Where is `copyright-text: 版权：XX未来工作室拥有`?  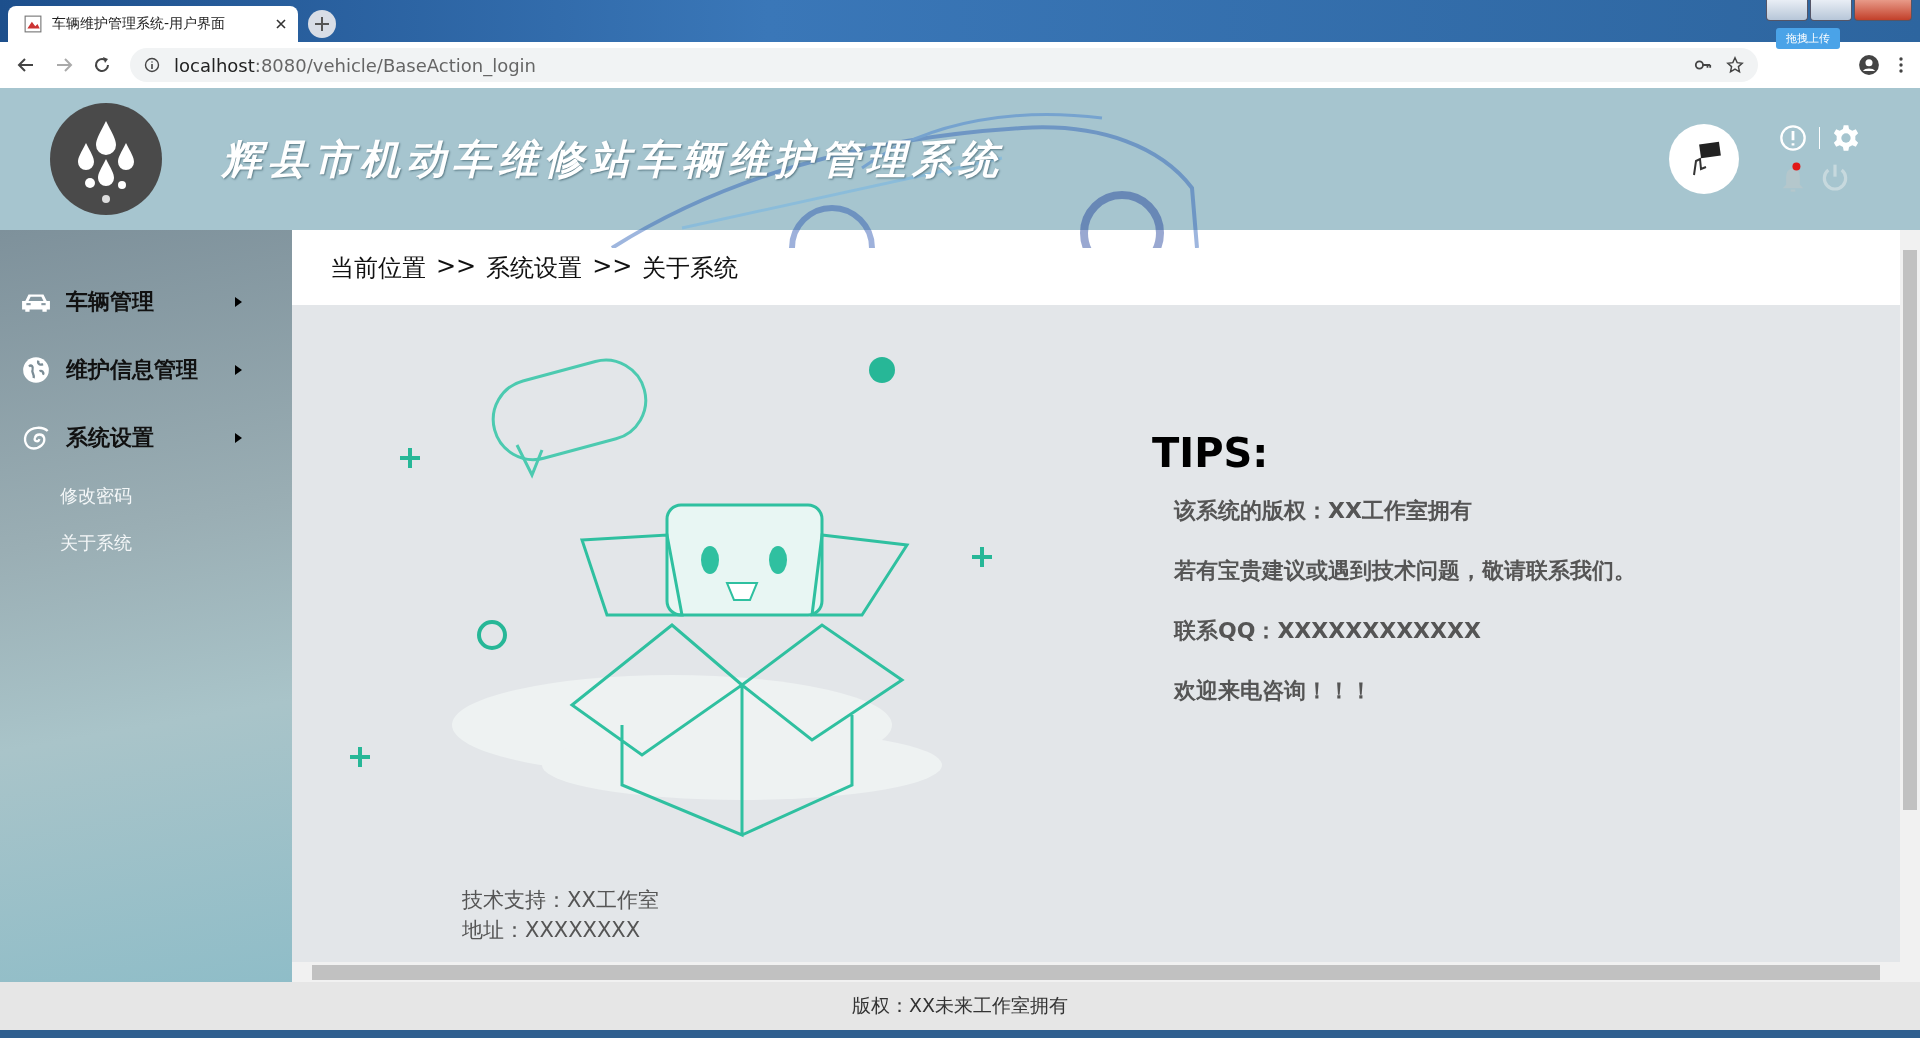
copyright-text: 版权：XX未来工作室拥有 is located at coordinates (959, 1005).